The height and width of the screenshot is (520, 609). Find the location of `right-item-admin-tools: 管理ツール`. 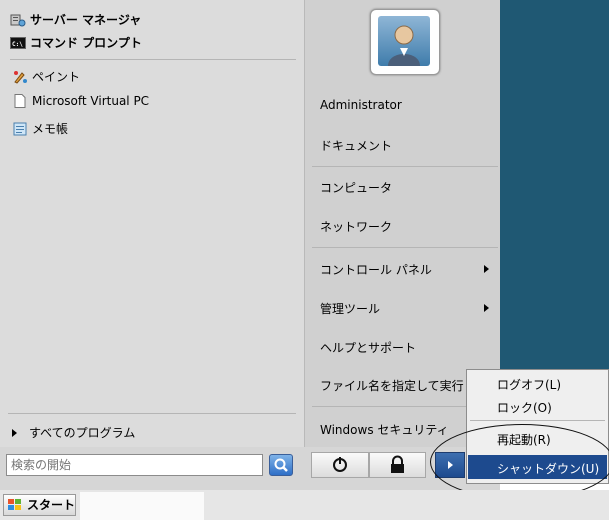

right-item-admin-tools: 管理ツール is located at coordinates (350, 308).